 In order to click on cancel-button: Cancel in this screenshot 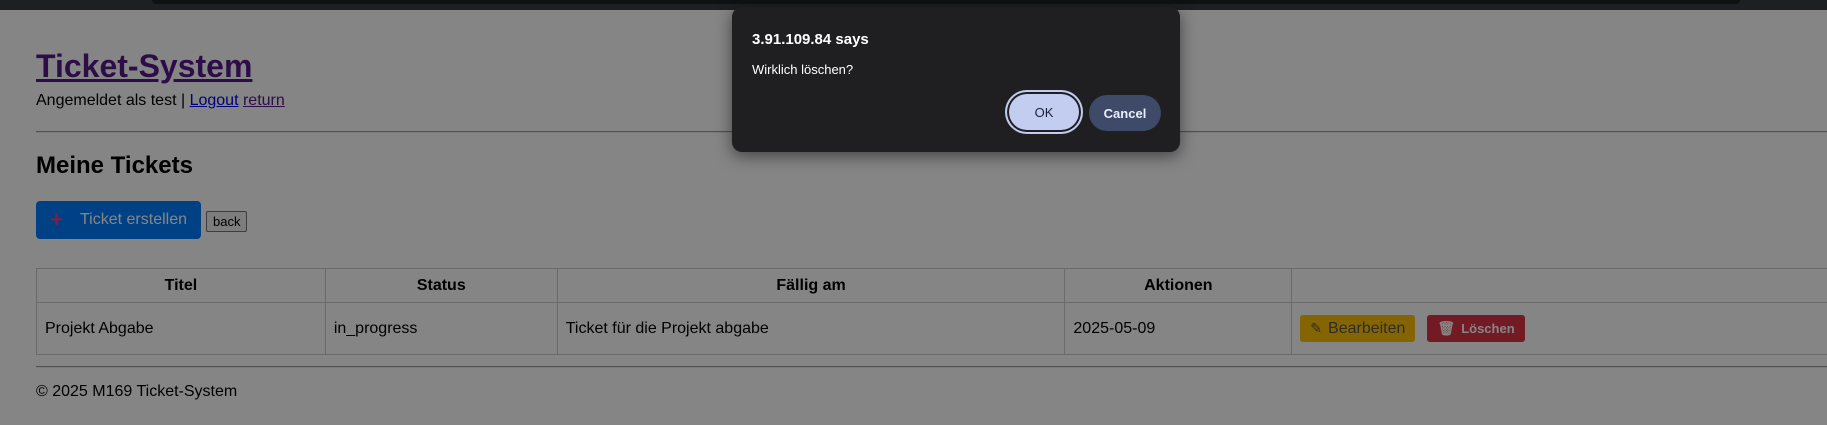, I will do `click(1125, 113)`.